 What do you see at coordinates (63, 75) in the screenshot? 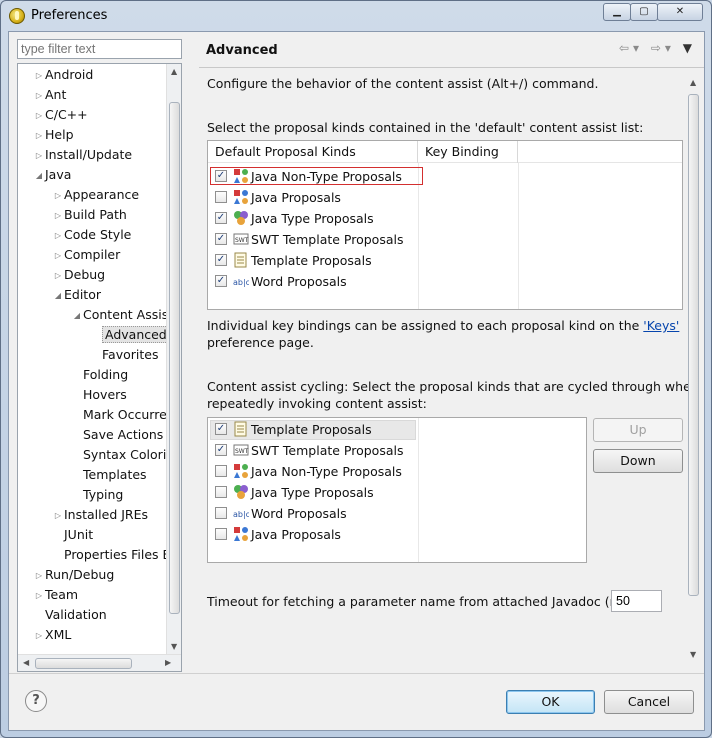
I see `tree-item: ▷ Android` at bounding box center [63, 75].